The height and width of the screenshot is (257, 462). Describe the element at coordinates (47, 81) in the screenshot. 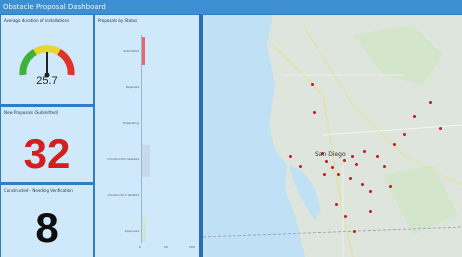

I see `gauge-value: 25.7` at that location.